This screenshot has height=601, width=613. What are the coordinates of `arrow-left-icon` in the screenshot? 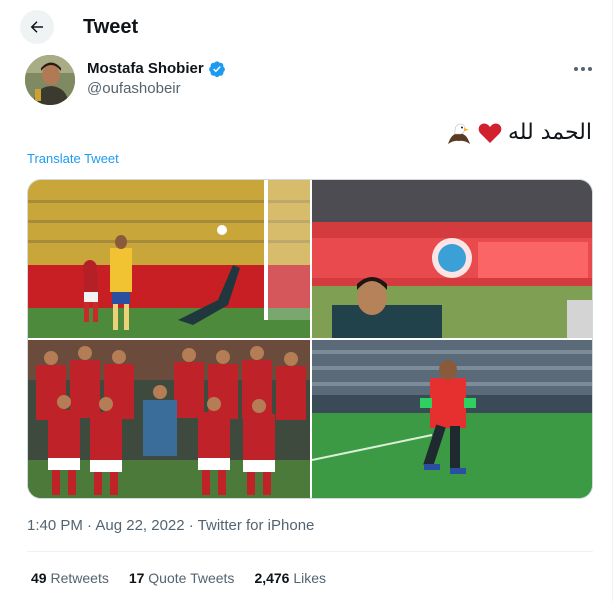 It's located at (36, 27).